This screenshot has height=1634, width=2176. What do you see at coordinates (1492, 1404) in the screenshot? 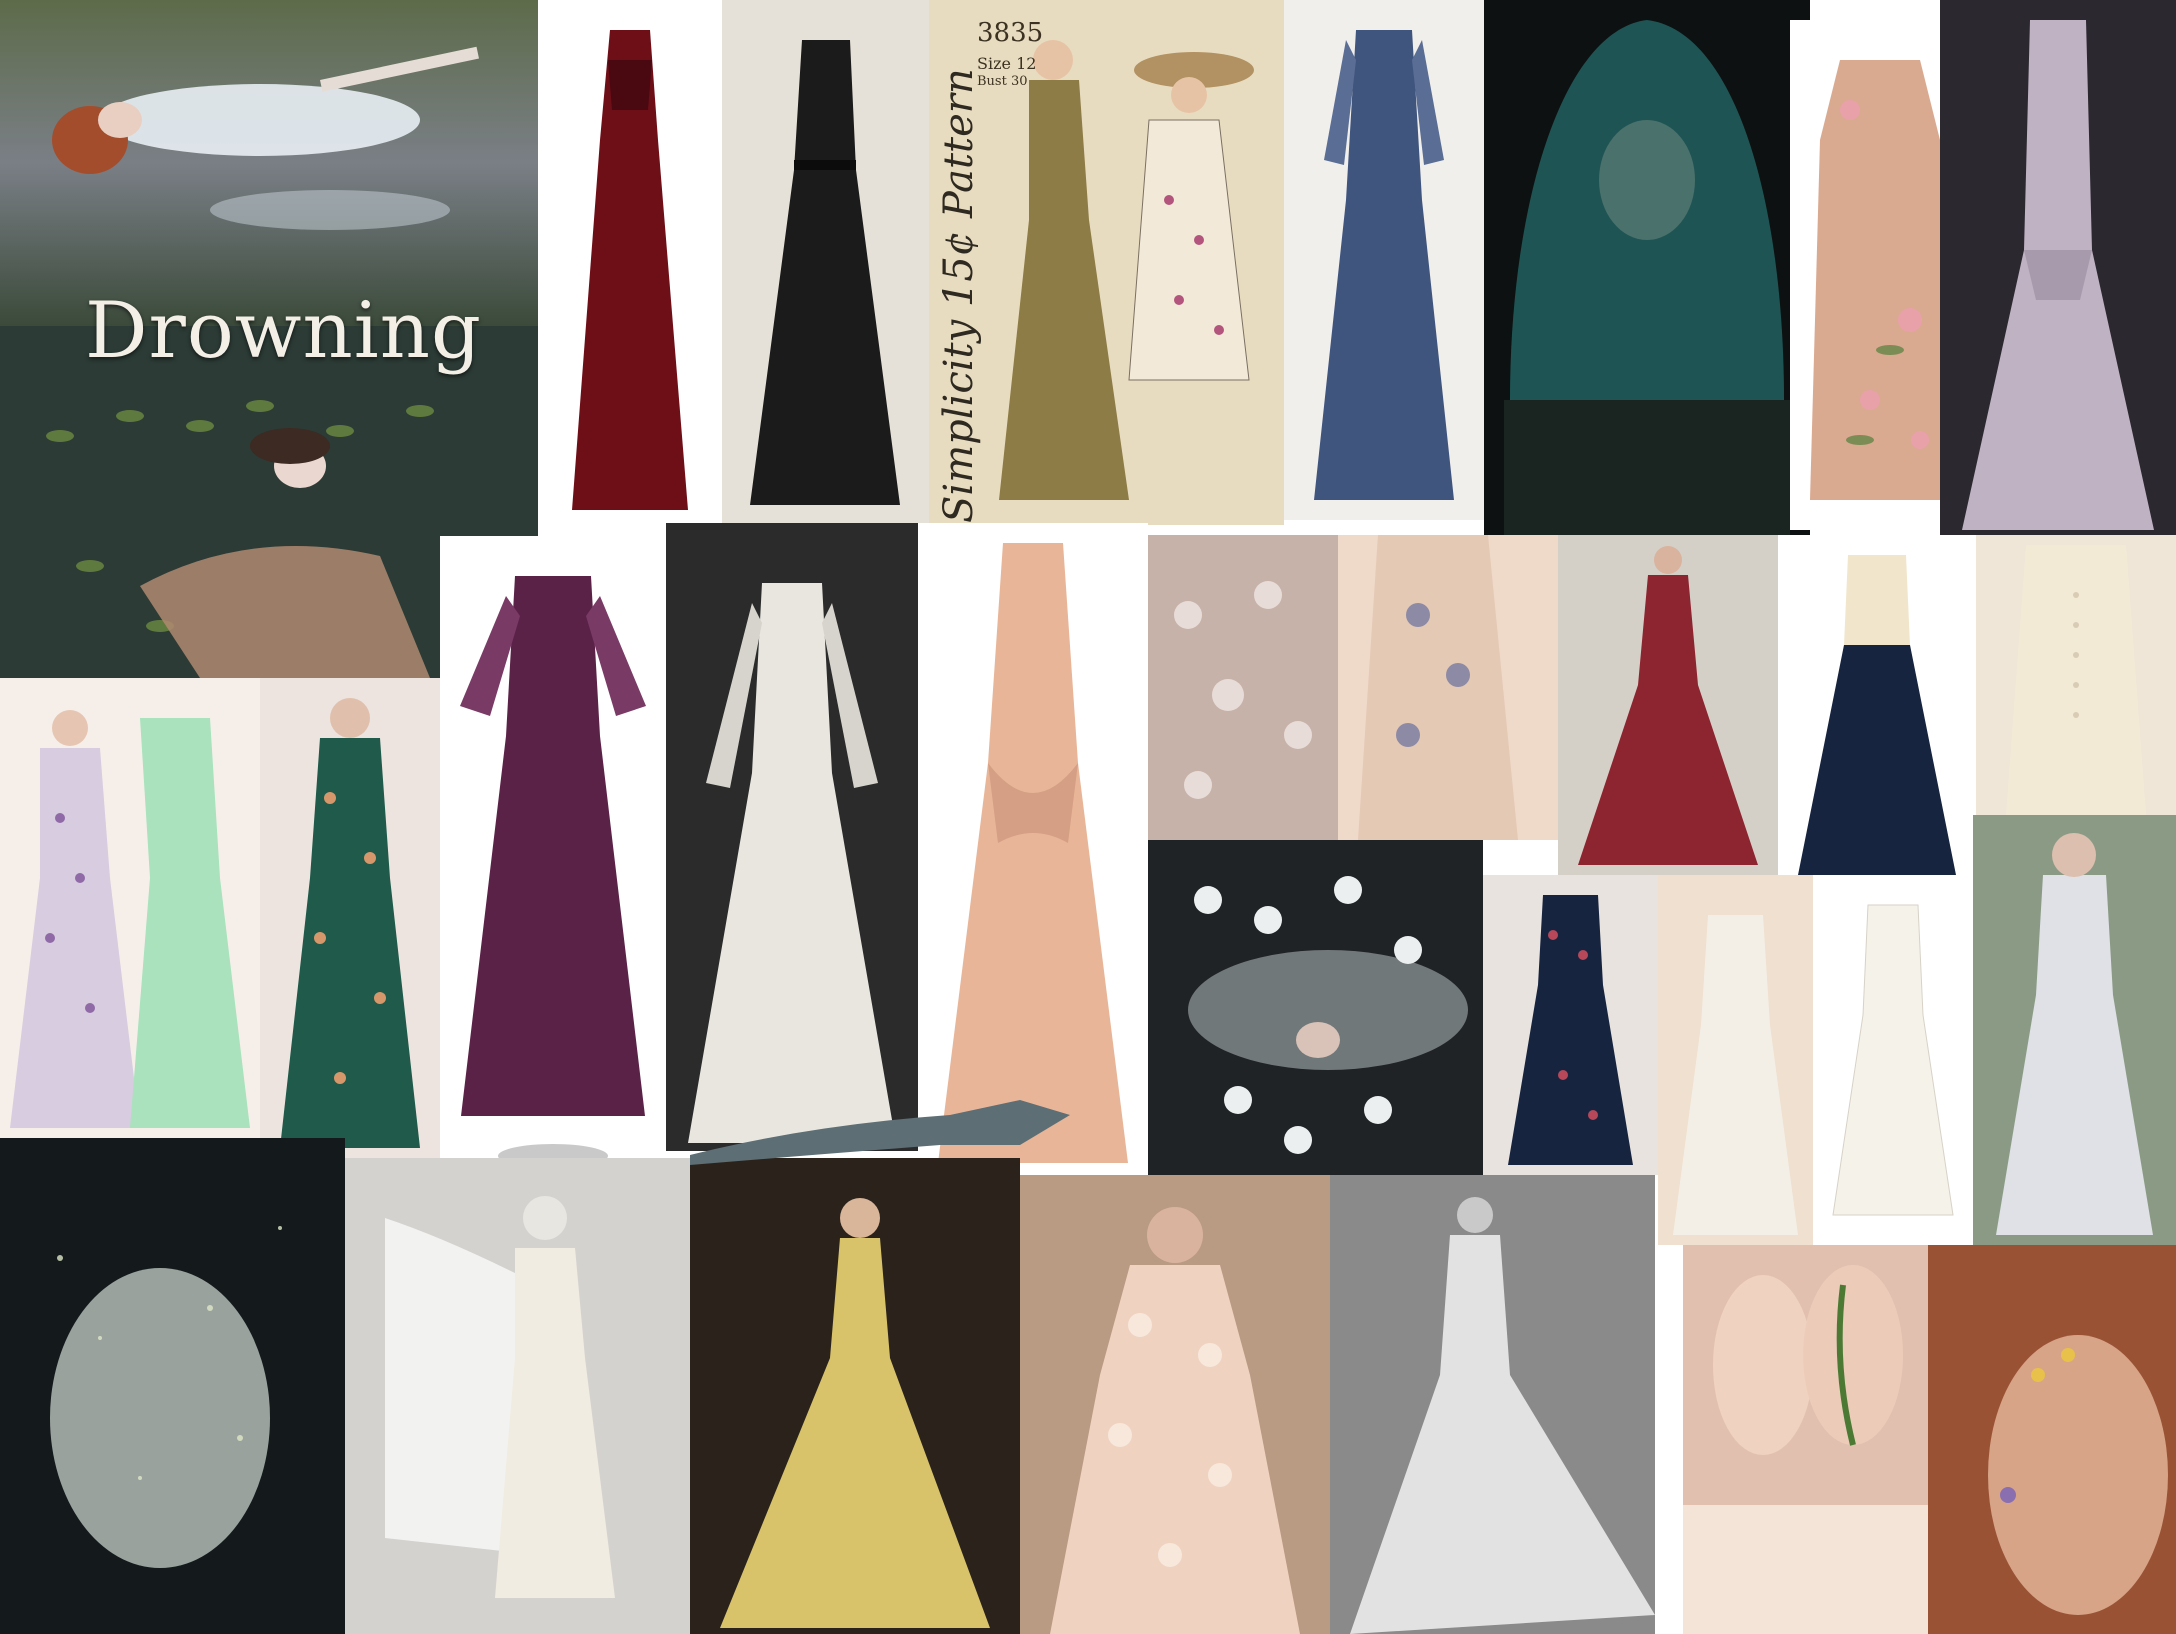
I see `vintage-bridal-train` at bounding box center [1492, 1404].